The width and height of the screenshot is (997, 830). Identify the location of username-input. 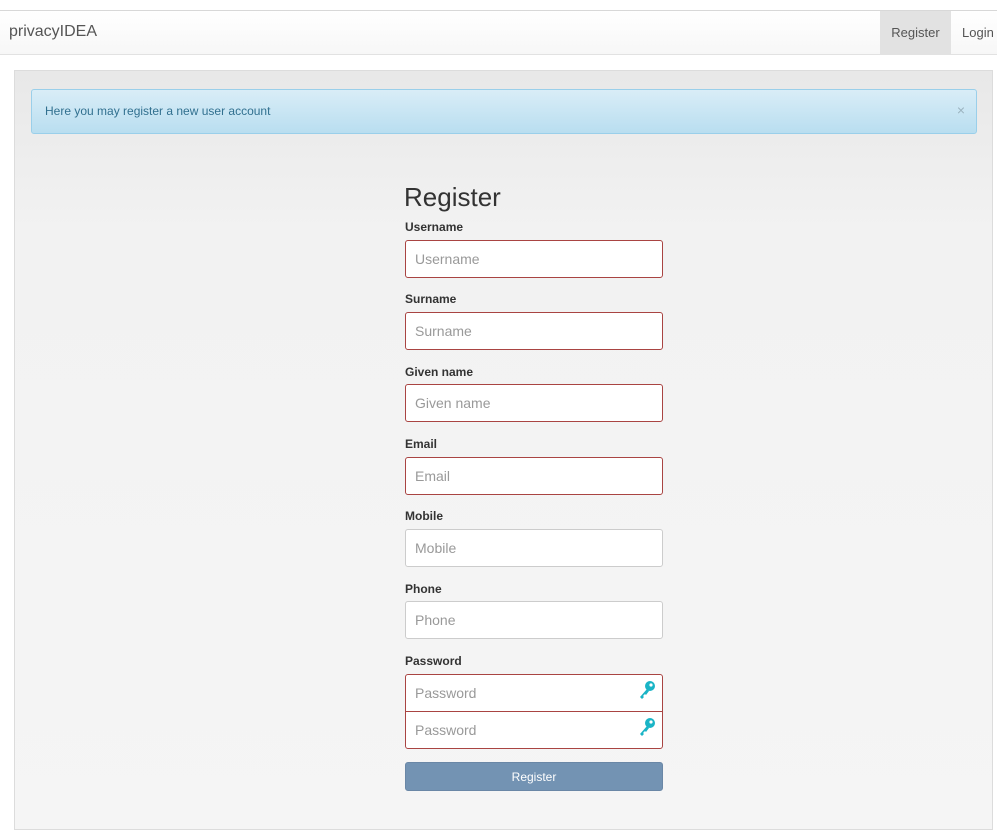
(534, 259).